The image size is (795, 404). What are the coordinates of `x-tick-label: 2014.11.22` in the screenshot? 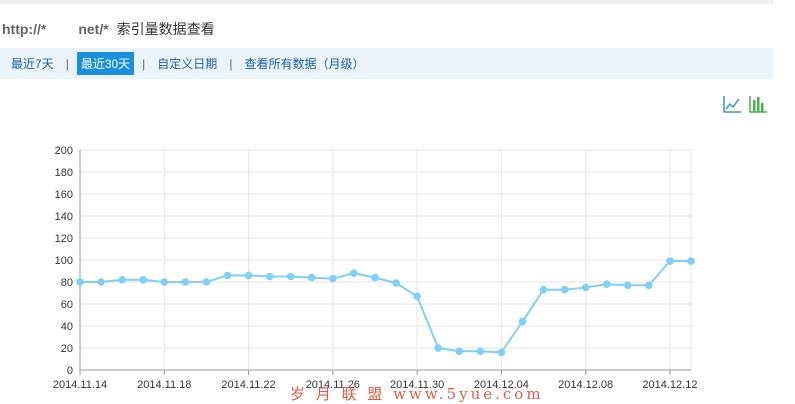 It's located at (248, 385).